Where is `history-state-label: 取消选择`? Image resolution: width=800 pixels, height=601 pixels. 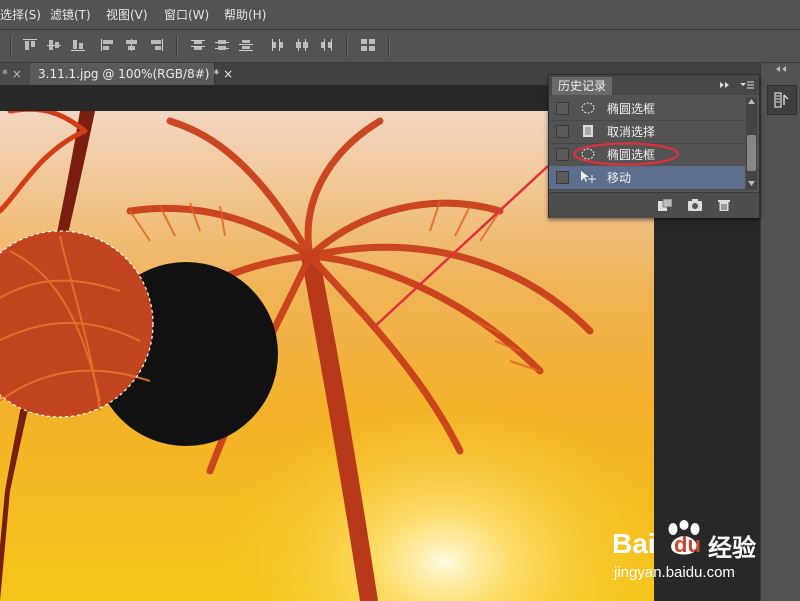 history-state-label: 取消选择 is located at coordinates (631, 132).